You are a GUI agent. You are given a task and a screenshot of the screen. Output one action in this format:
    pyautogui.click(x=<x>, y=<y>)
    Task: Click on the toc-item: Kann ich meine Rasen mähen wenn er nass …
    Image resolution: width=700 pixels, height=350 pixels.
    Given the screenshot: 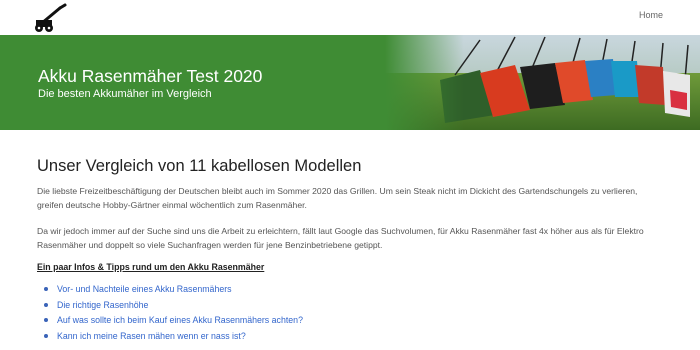 What is the action you would take?
    pyautogui.click(x=173, y=337)
    